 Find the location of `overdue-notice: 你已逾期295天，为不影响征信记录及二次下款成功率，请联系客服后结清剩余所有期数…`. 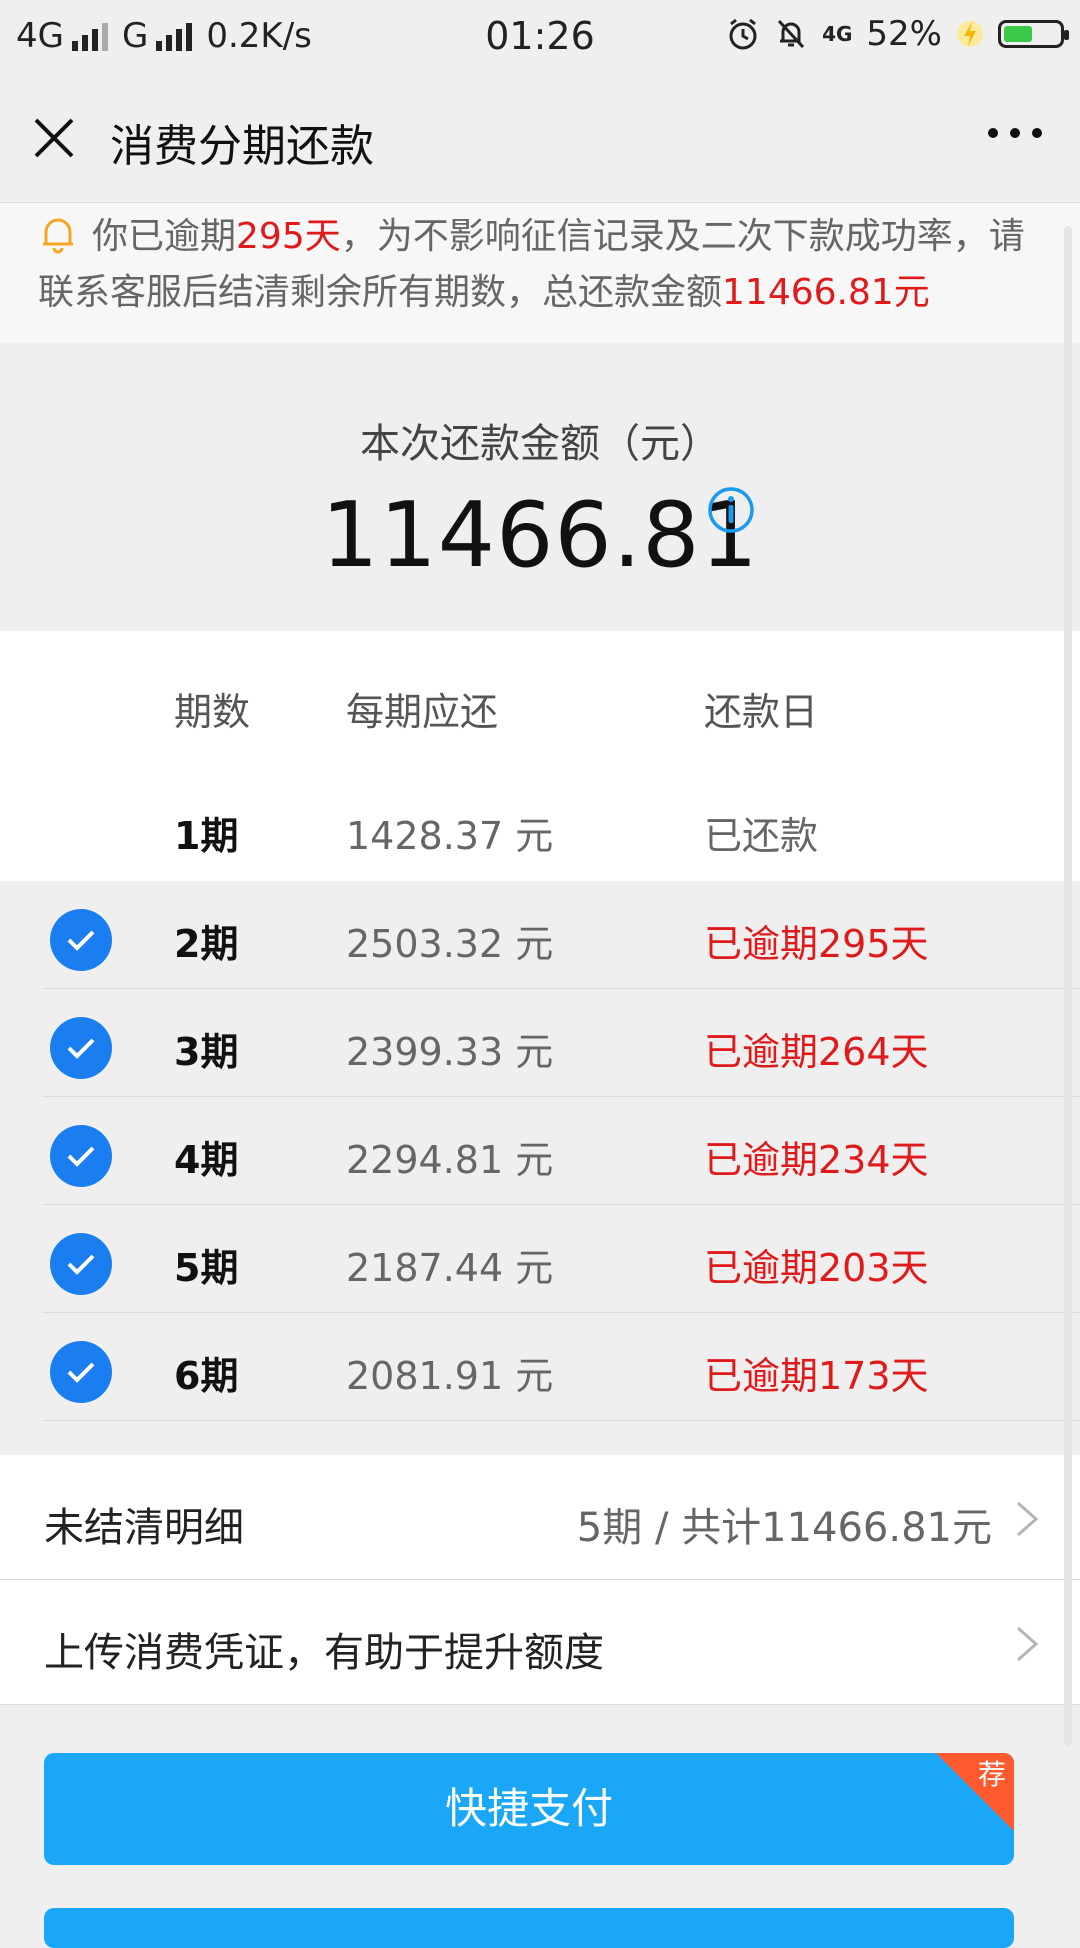

overdue-notice: 你已逾期295天，为不影响征信记录及二次下款成功率，请联系客服后结清剩余所有期数… is located at coordinates (540, 273).